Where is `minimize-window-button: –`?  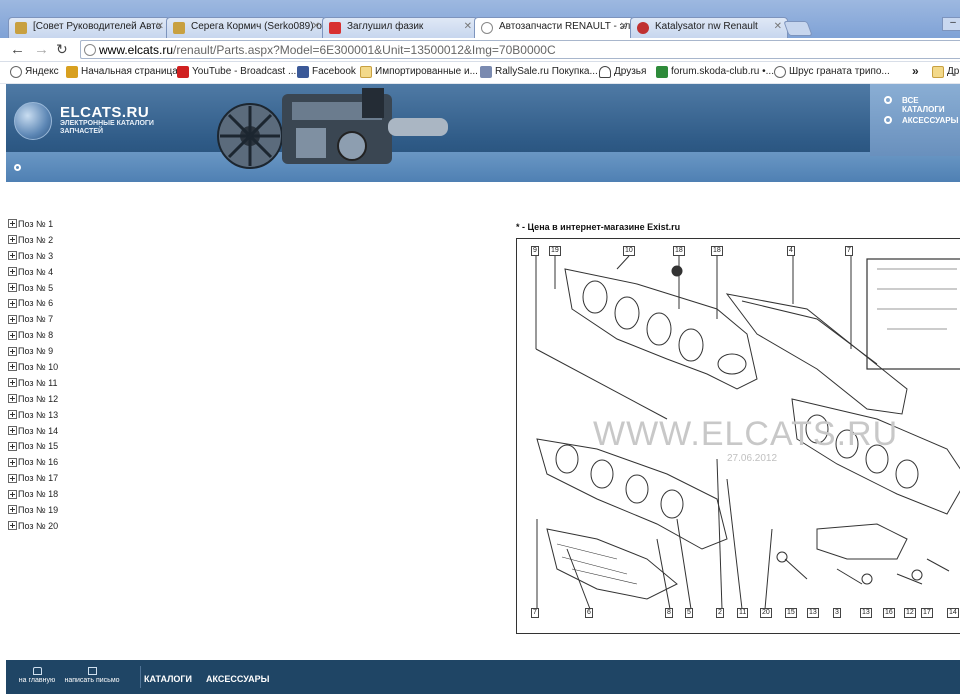 minimize-window-button: – is located at coordinates (951, 24).